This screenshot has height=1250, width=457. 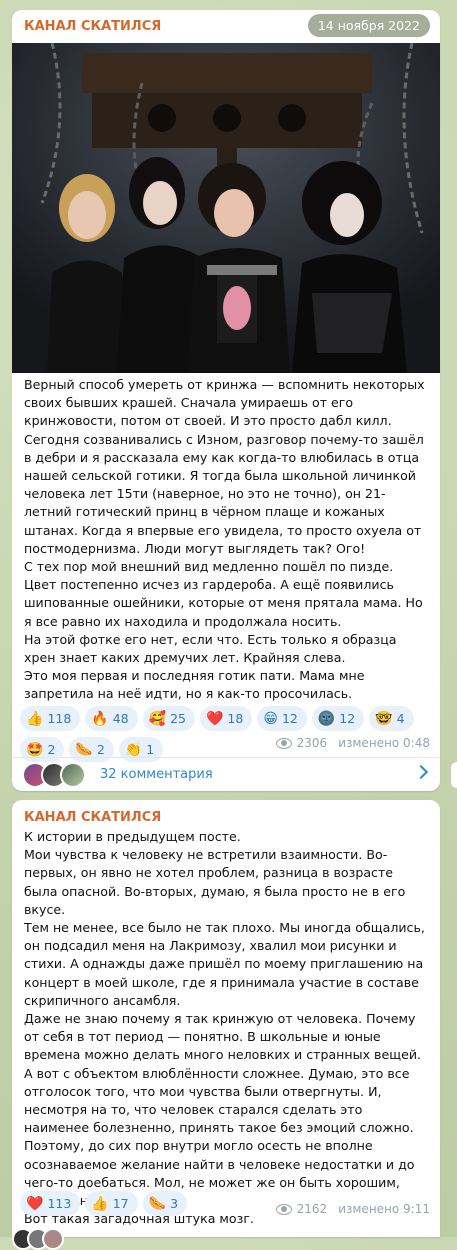 What do you see at coordinates (226, 774) in the screenshot?
I see `comments-button: 32 комментария` at bounding box center [226, 774].